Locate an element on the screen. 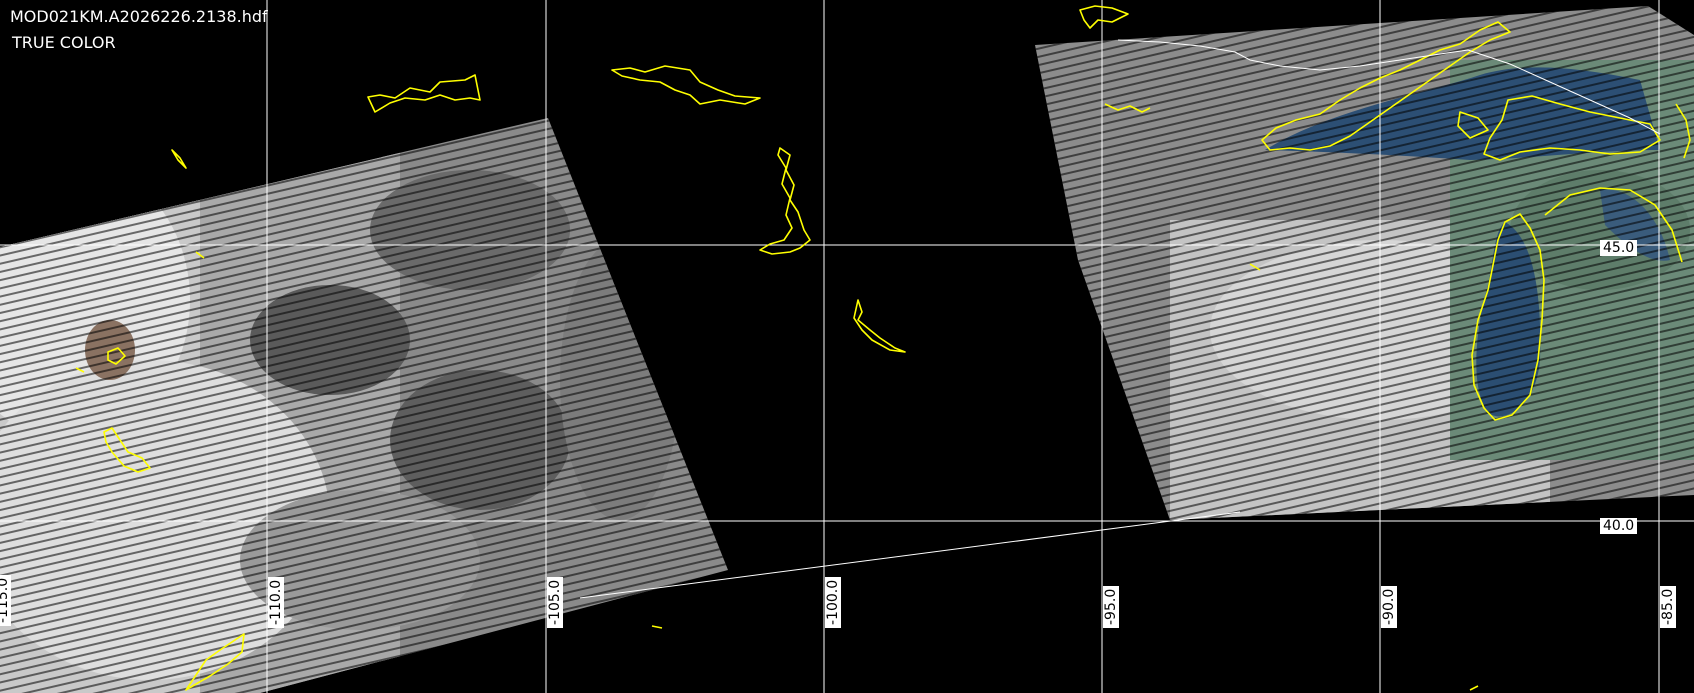 The image size is (1694, 693). lon-label-115: -115.0 is located at coordinates (5, 600).